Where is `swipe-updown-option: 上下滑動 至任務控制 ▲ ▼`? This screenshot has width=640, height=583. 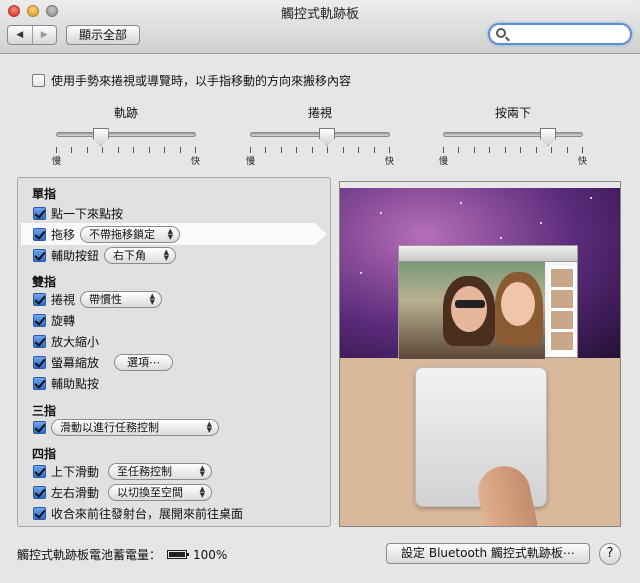
swipe-updown-option: 上下滑動 至任務控制 ▲ ▼ is located at coordinates (123, 471).